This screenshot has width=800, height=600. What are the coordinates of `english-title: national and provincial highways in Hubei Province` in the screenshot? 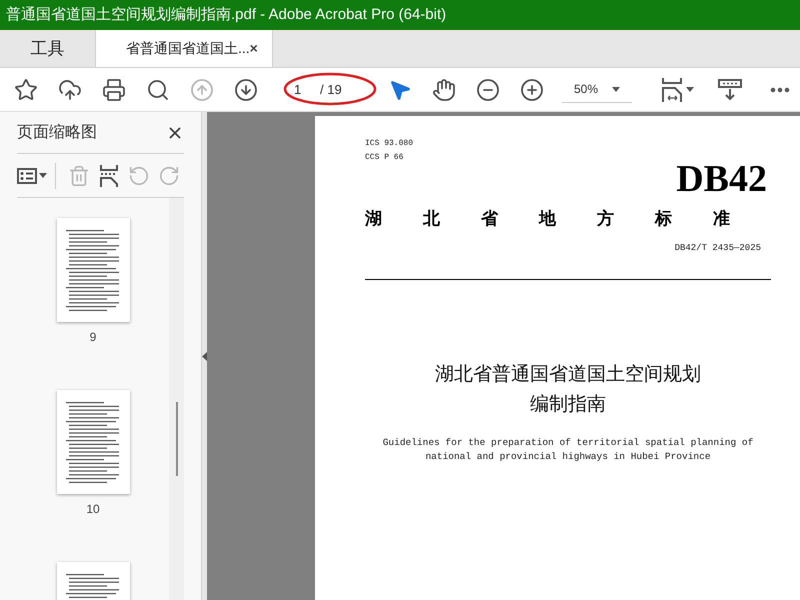 It's located at (568, 457).